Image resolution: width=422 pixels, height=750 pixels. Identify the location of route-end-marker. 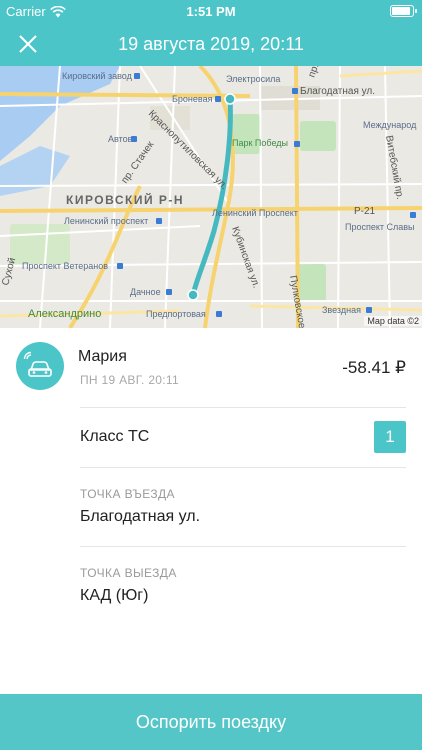
(193, 295).